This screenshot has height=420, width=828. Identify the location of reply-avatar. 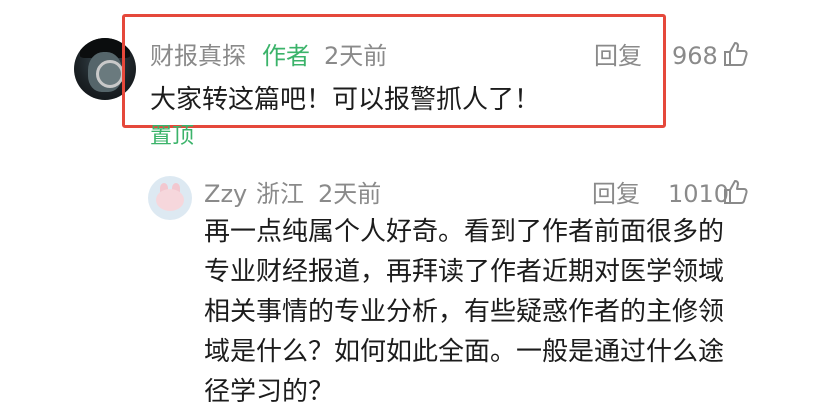
(170, 198).